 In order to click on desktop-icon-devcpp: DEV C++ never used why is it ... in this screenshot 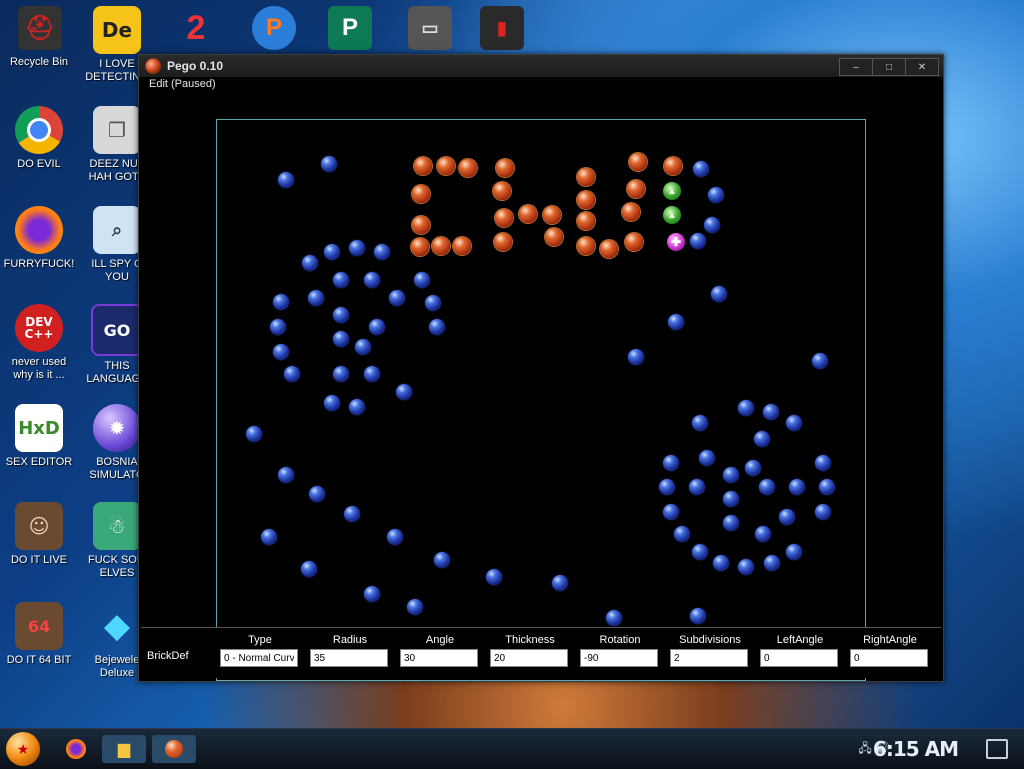, I will do `click(39, 343)`.